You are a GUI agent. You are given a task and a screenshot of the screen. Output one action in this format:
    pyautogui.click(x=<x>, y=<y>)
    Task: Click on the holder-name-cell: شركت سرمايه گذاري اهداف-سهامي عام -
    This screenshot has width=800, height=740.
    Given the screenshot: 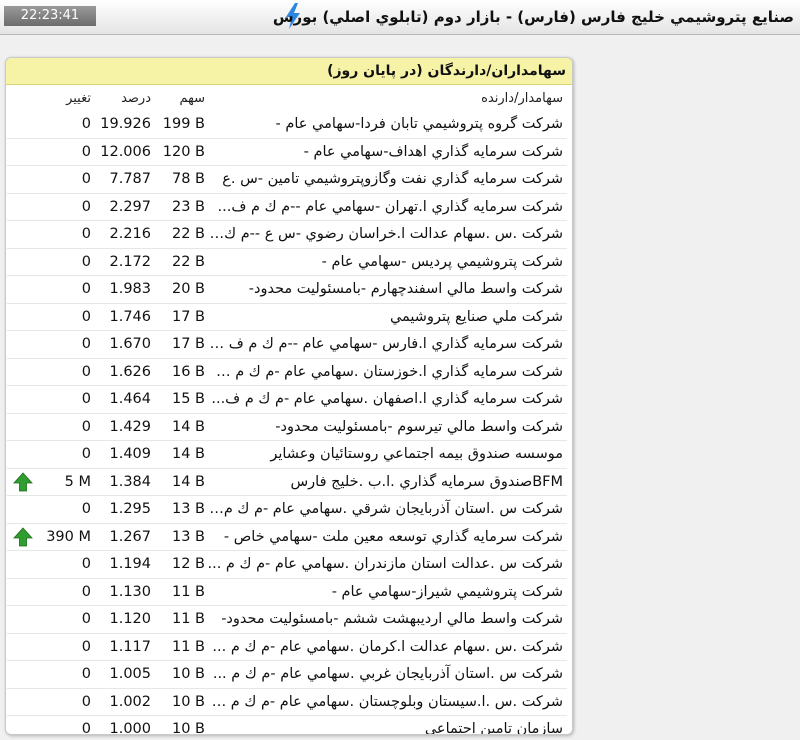 What is the action you would take?
    pyautogui.click(x=387, y=152)
    